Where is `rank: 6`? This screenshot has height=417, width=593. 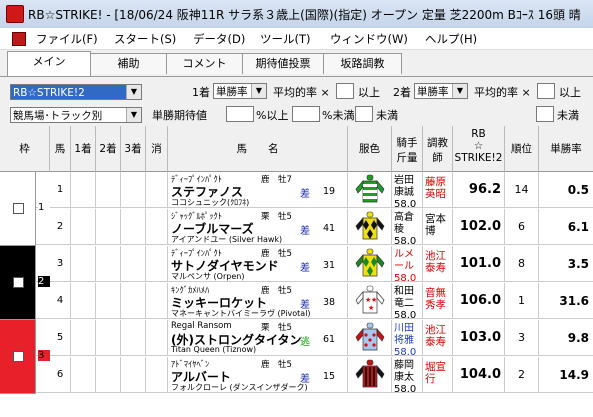
rank: 6 is located at coordinates (522, 227).